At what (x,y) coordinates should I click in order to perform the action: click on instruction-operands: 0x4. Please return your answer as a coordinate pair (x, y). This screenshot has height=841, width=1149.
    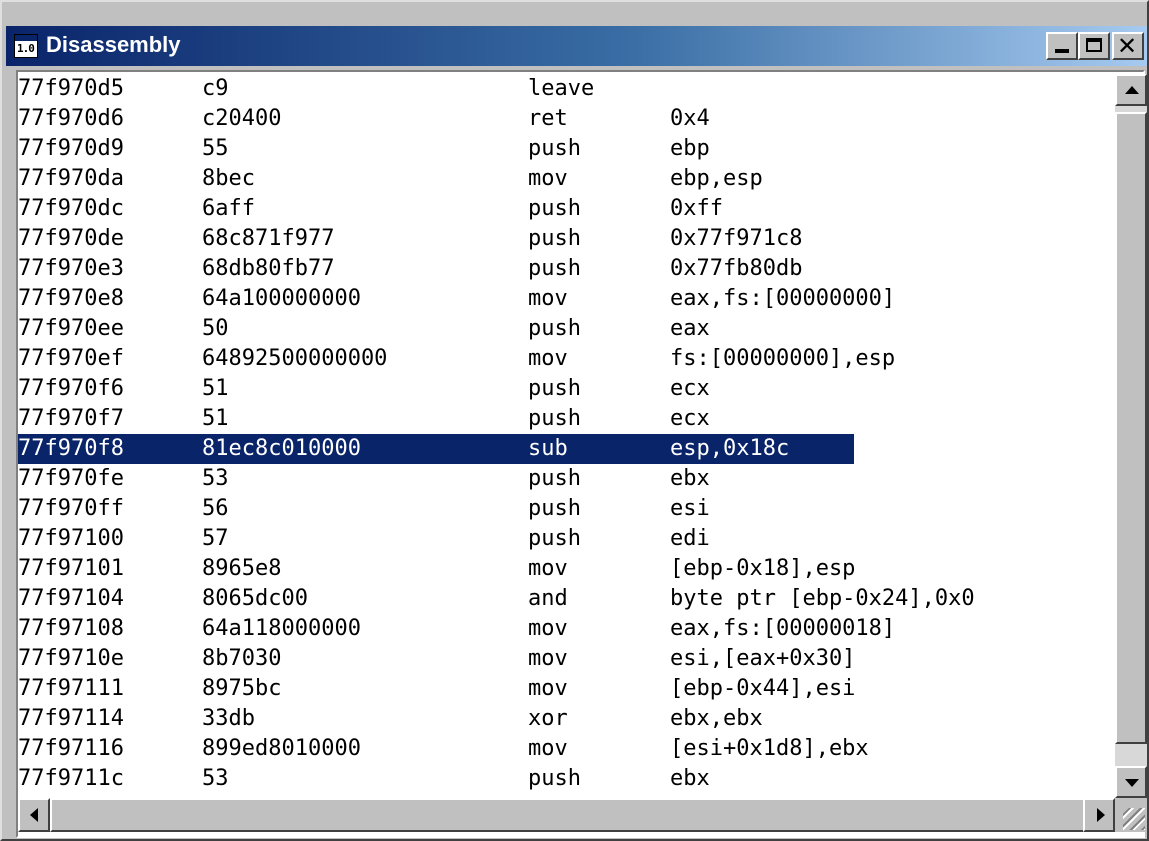
    Looking at the image, I should click on (690, 118).